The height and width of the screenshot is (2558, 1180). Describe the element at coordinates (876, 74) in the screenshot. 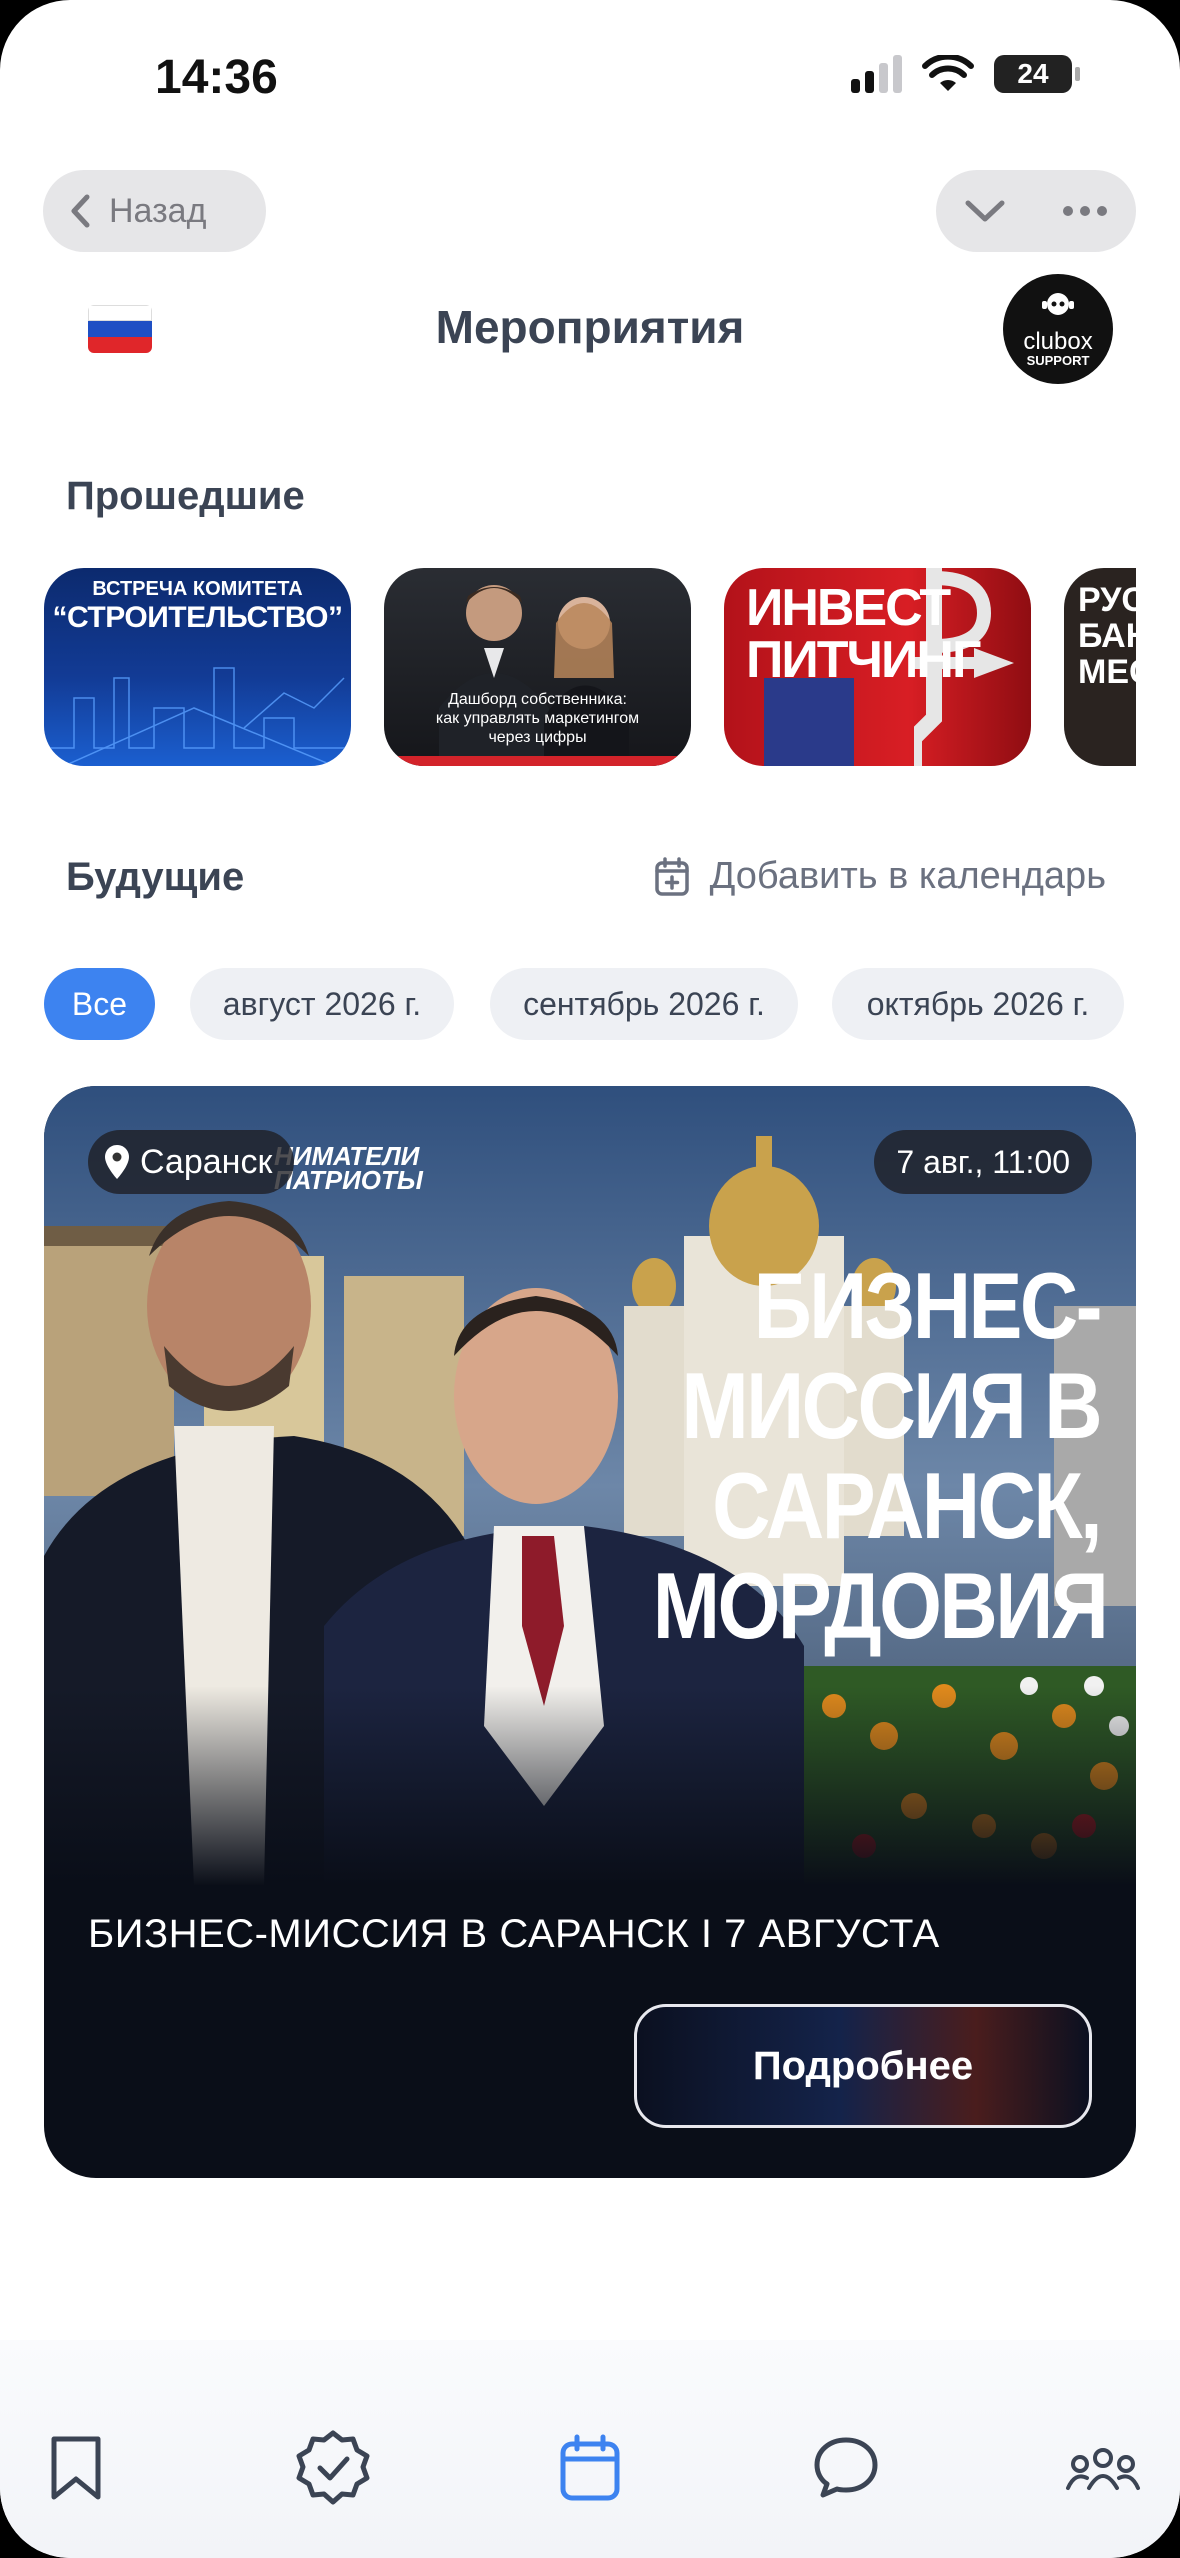

I see `signal-icon` at that location.